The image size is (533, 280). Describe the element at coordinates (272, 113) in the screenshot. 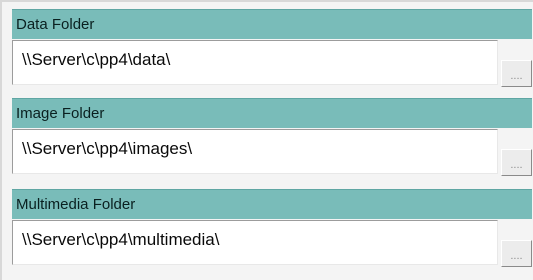

I see `image-folder-header: Image Folder` at that location.